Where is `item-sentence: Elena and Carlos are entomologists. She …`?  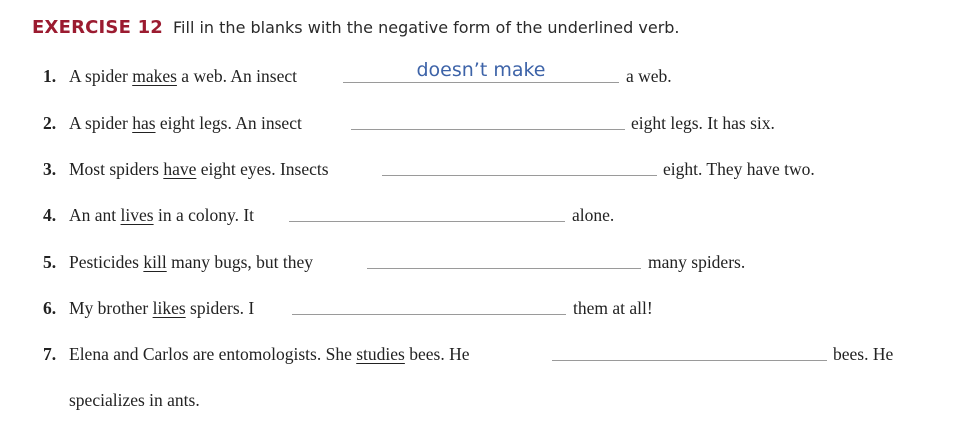
item-sentence: Elena and Carlos are entomologists. She … is located at coordinates (269, 354).